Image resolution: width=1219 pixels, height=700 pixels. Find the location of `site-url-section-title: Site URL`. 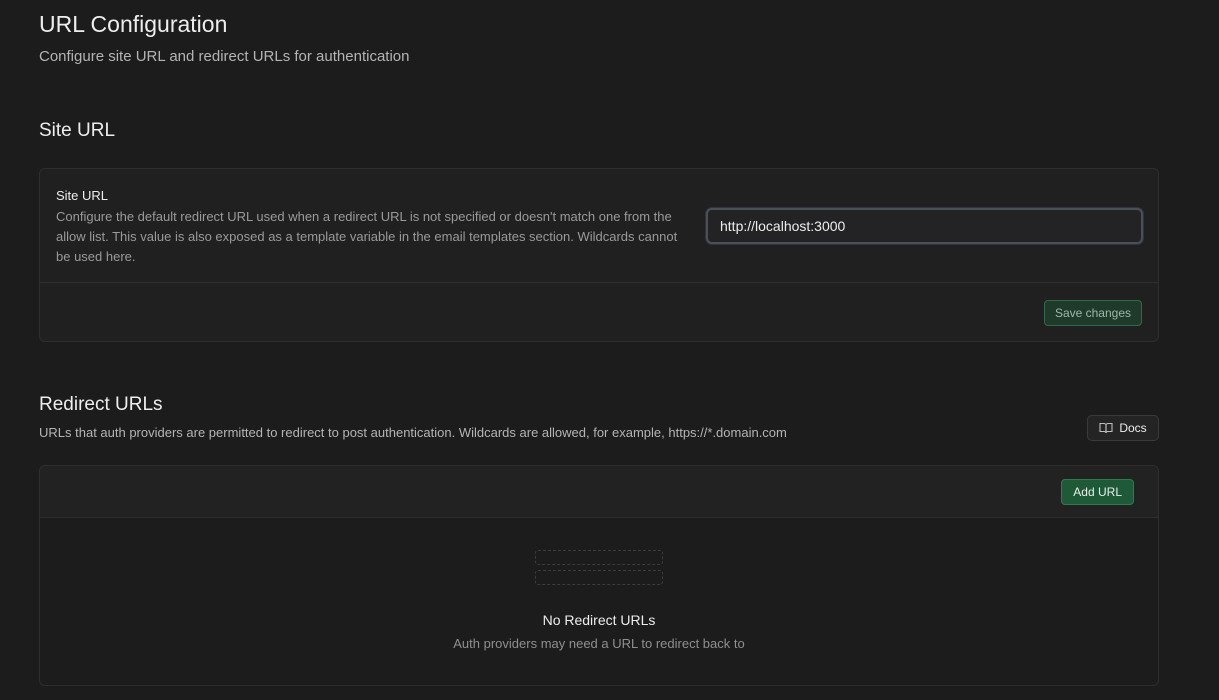

site-url-section-title: Site URL is located at coordinates (77, 130).